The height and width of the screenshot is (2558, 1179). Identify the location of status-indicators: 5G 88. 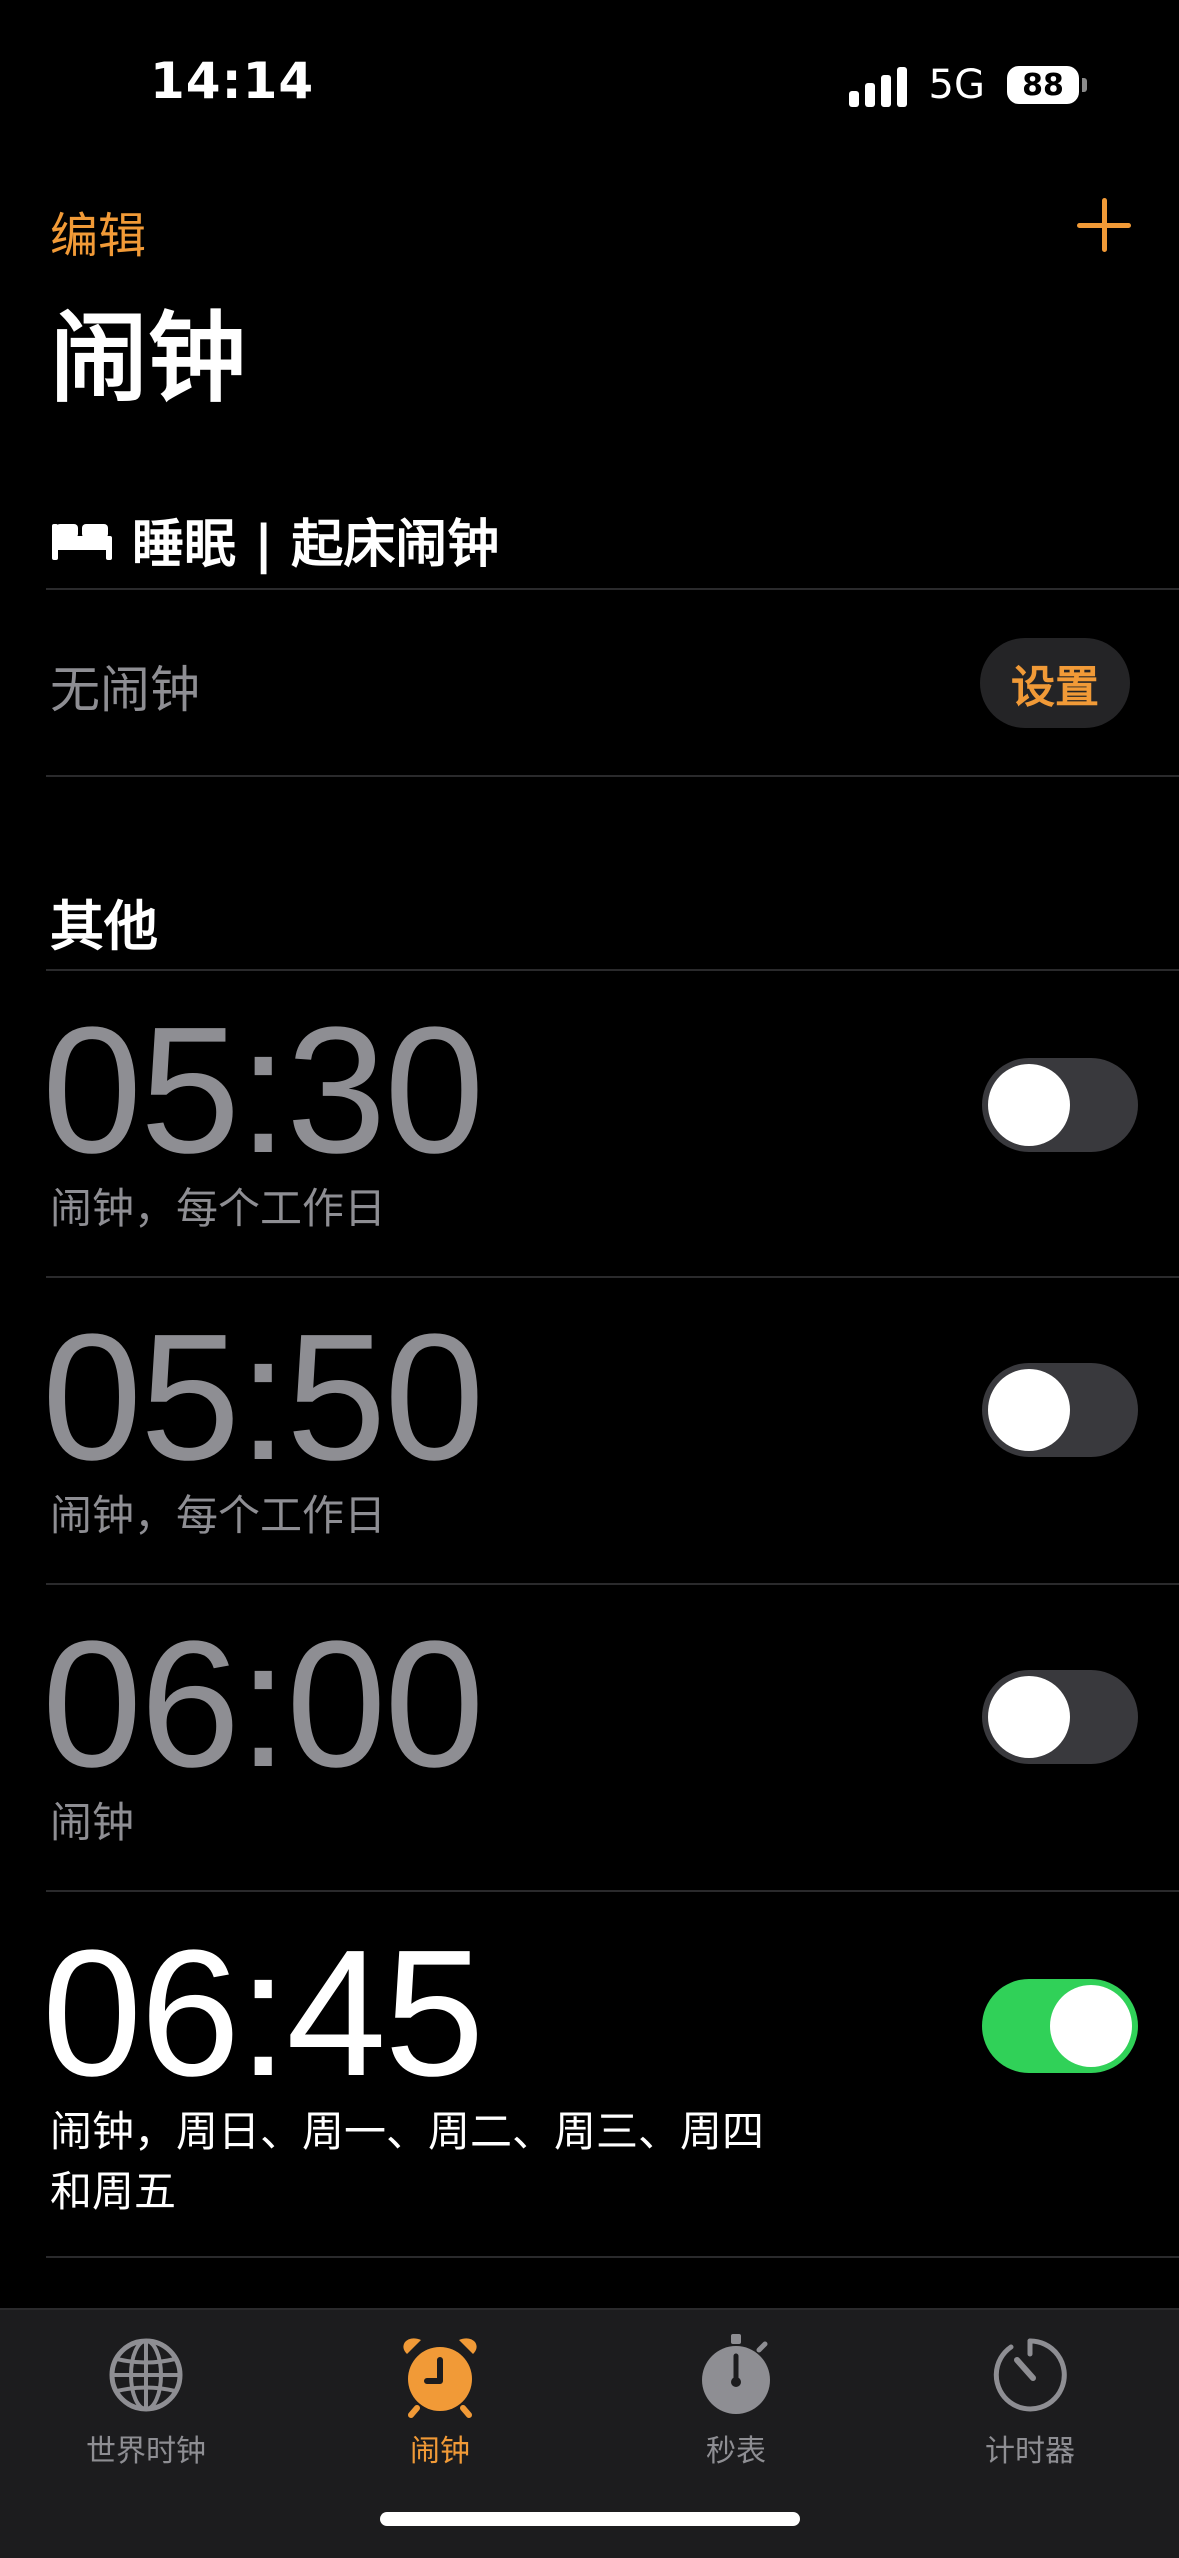
(967, 85).